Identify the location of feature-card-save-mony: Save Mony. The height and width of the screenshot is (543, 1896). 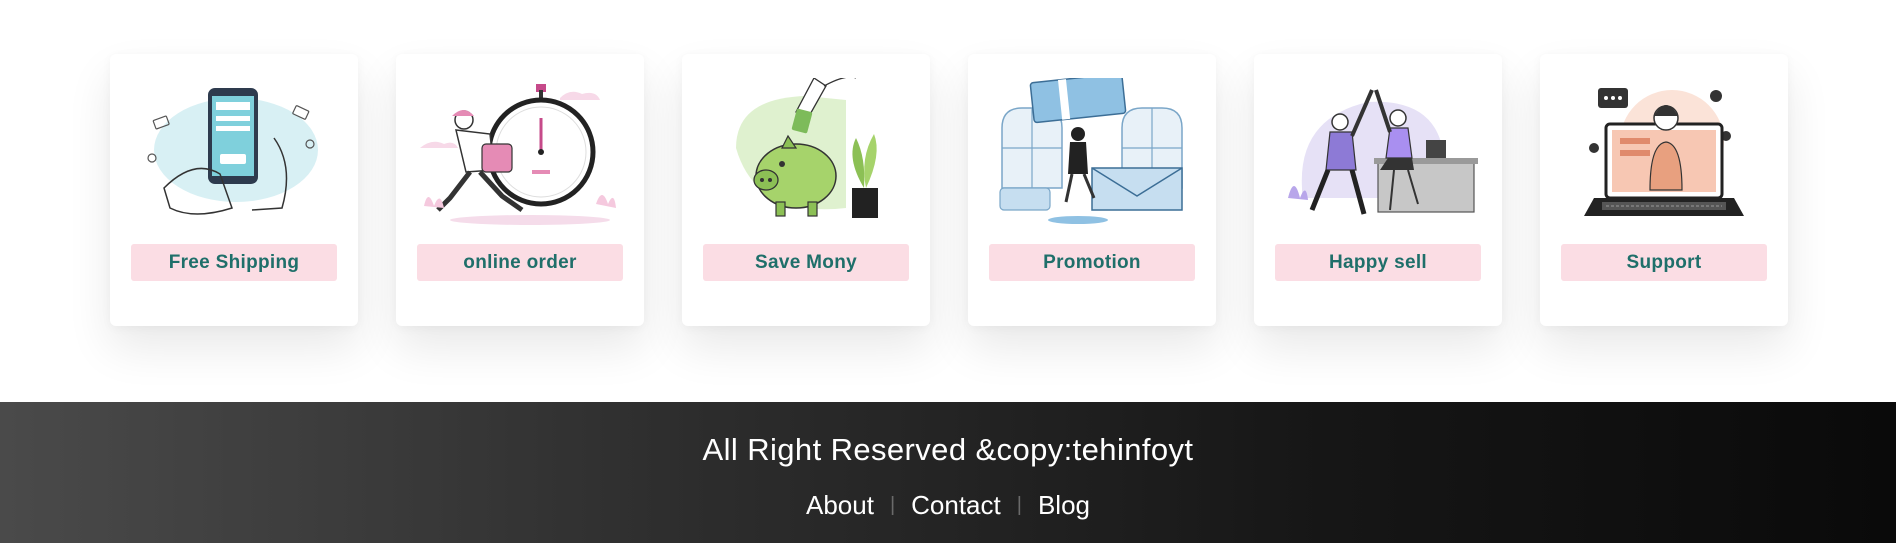
(806, 190).